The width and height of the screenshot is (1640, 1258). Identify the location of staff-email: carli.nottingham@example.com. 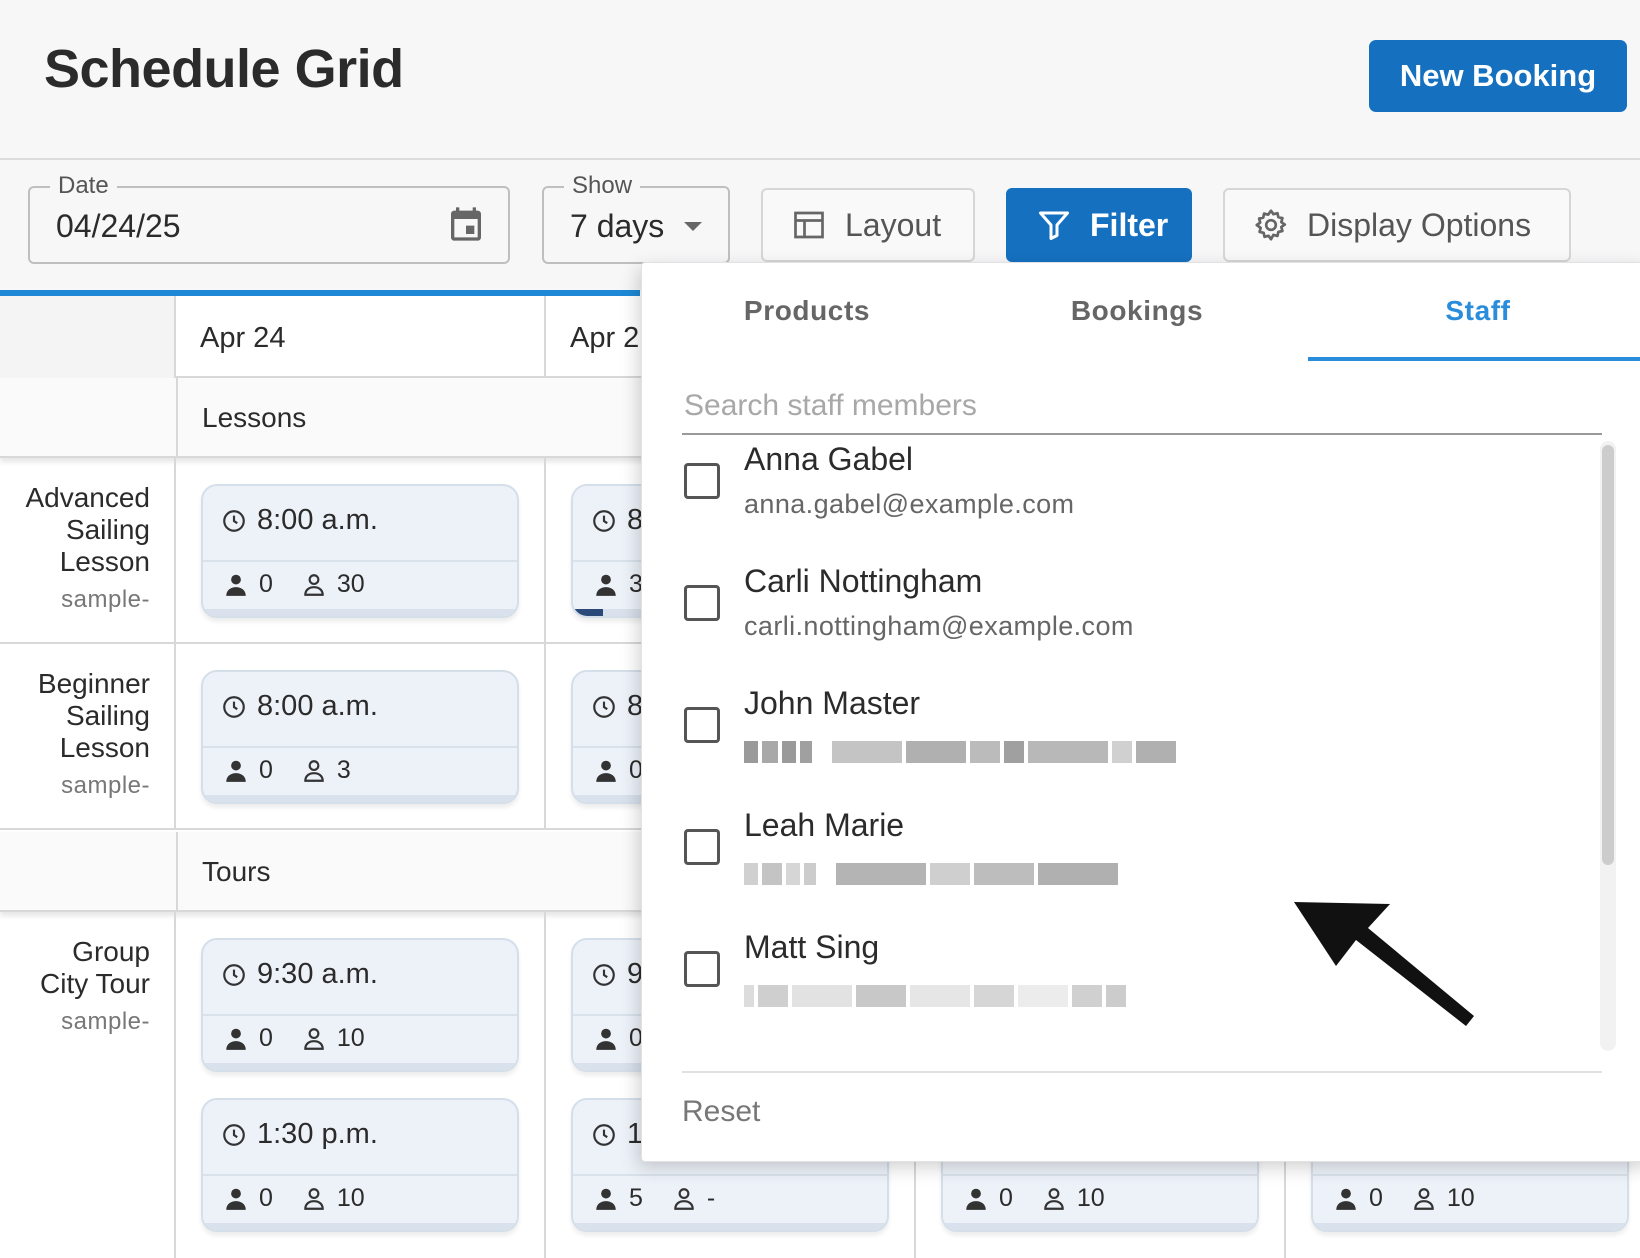
(939, 626).